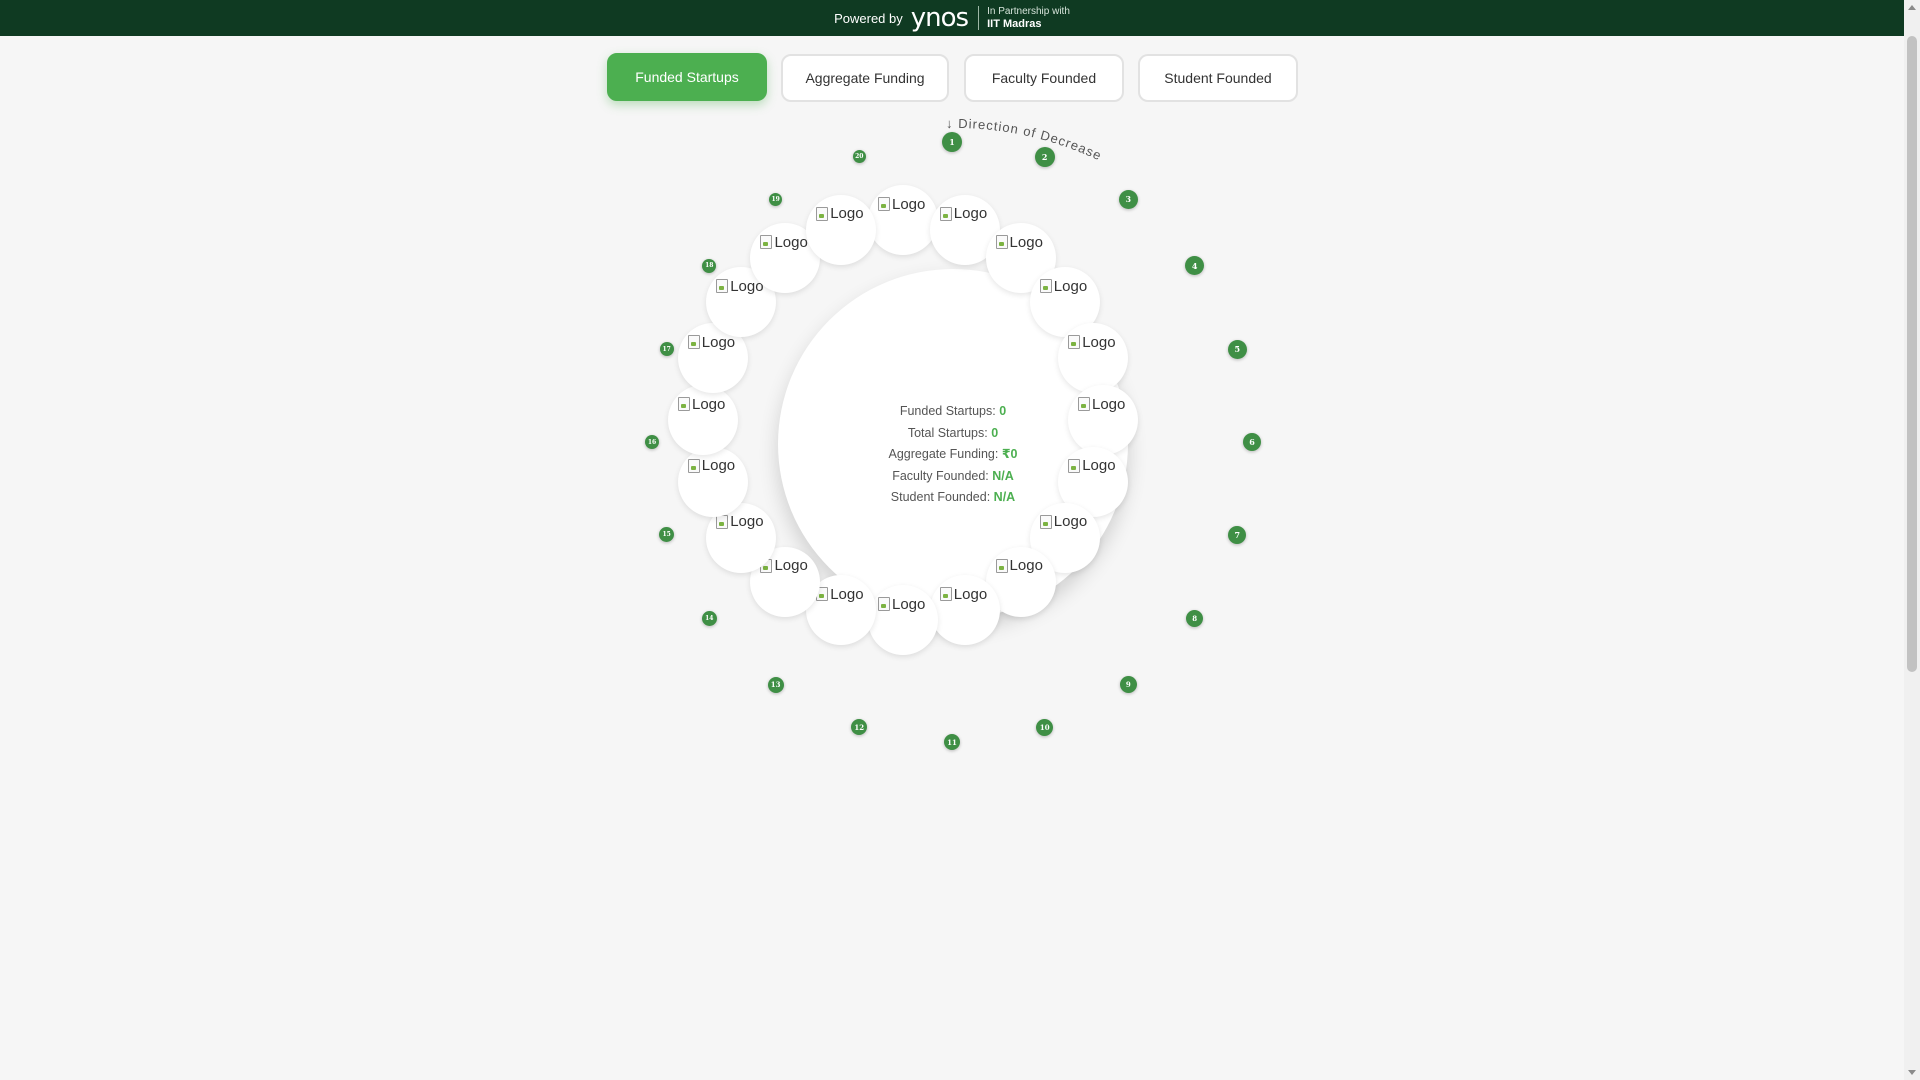 This screenshot has height=1080, width=1920. I want to click on stat-faculty-value: N/A, so click(1003, 475).